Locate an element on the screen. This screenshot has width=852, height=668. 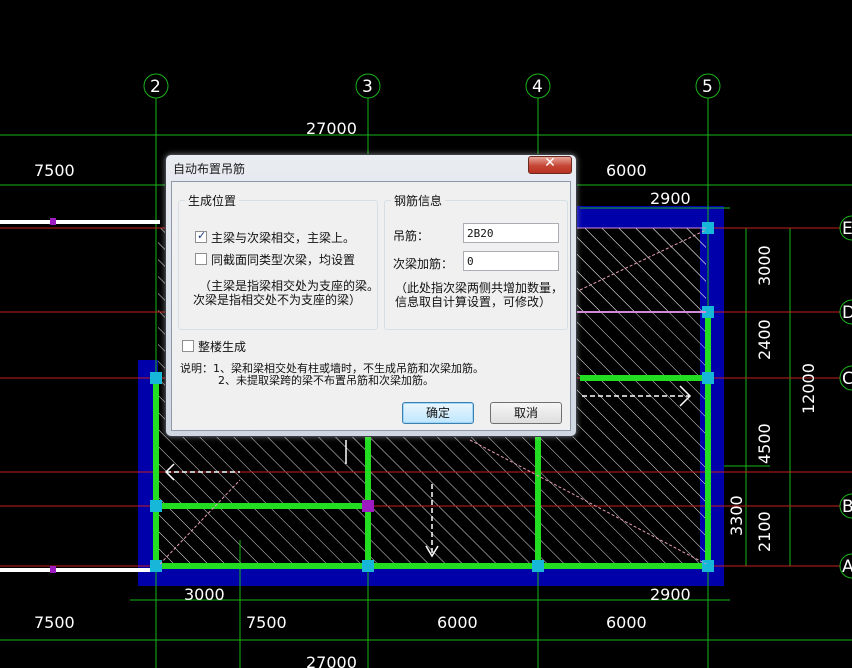
hanger-label: 吊筋： is located at coordinates (411, 236).